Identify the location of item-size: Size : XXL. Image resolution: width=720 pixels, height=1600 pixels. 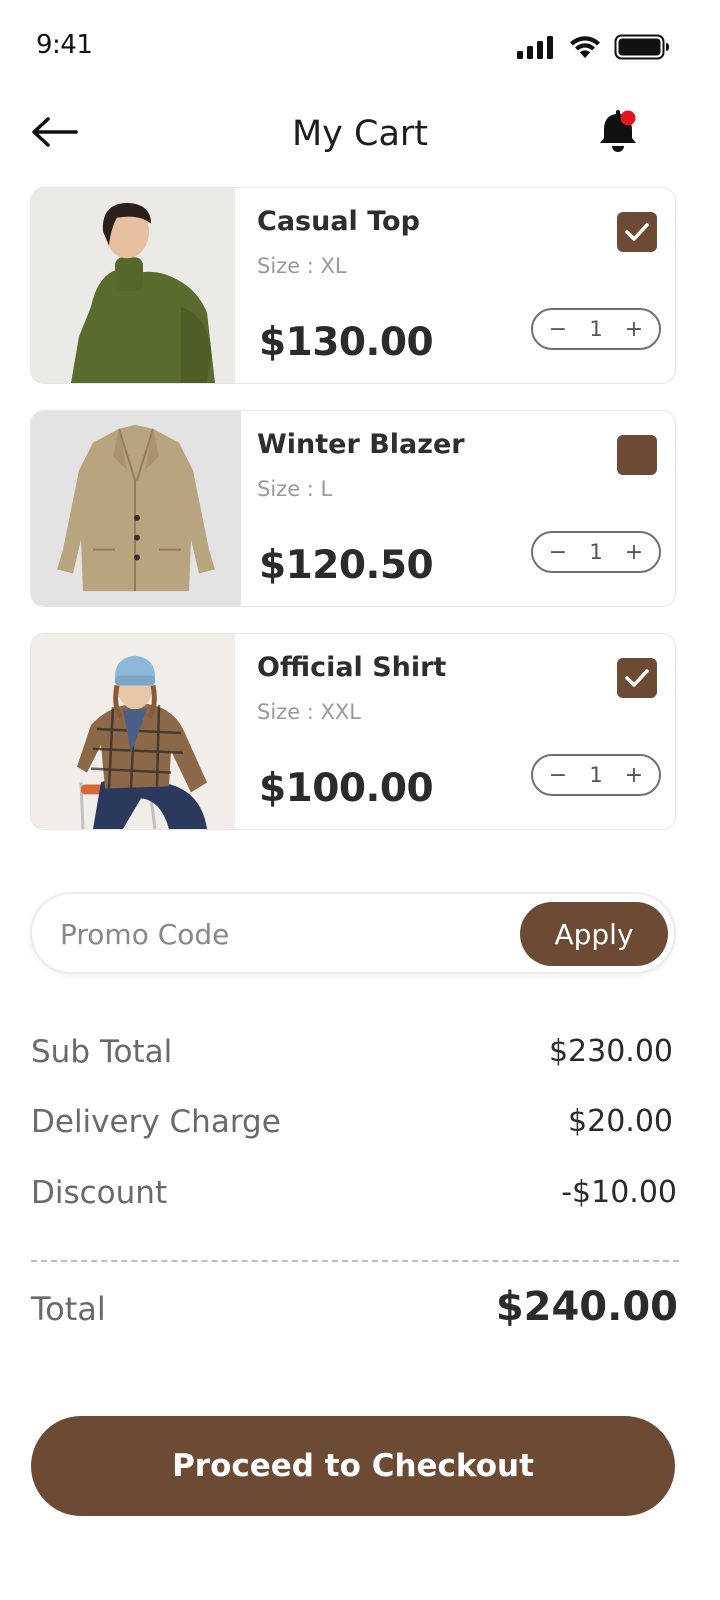
(309, 712).